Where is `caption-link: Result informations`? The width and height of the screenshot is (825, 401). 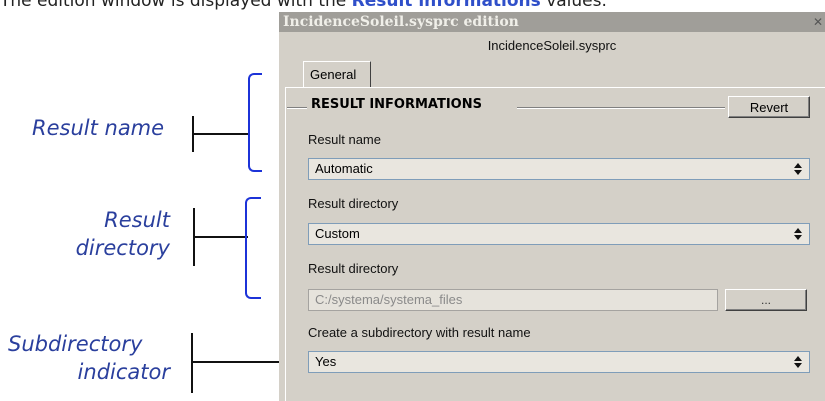
caption-link: Result informations is located at coordinates (446, 5).